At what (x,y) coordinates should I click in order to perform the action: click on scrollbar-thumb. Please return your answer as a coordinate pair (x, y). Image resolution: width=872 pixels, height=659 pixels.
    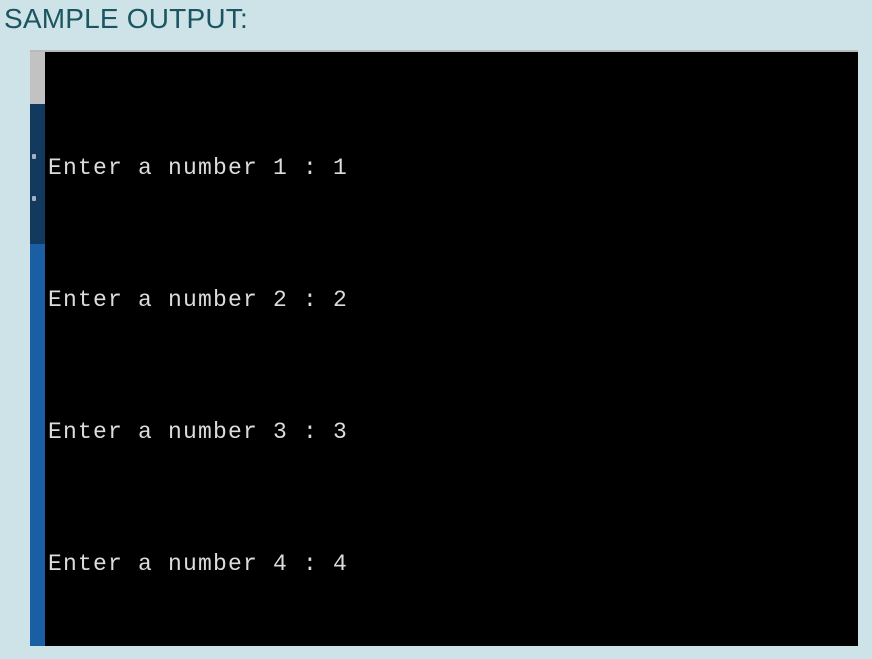
    Looking at the image, I should click on (37, 78).